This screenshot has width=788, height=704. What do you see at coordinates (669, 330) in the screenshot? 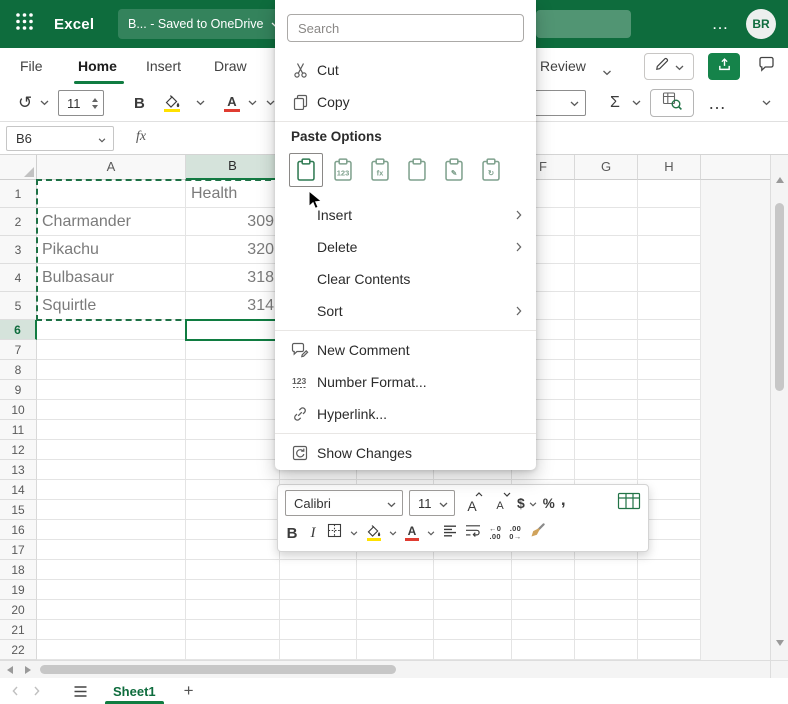
I see `cell-H6` at bounding box center [669, 330].